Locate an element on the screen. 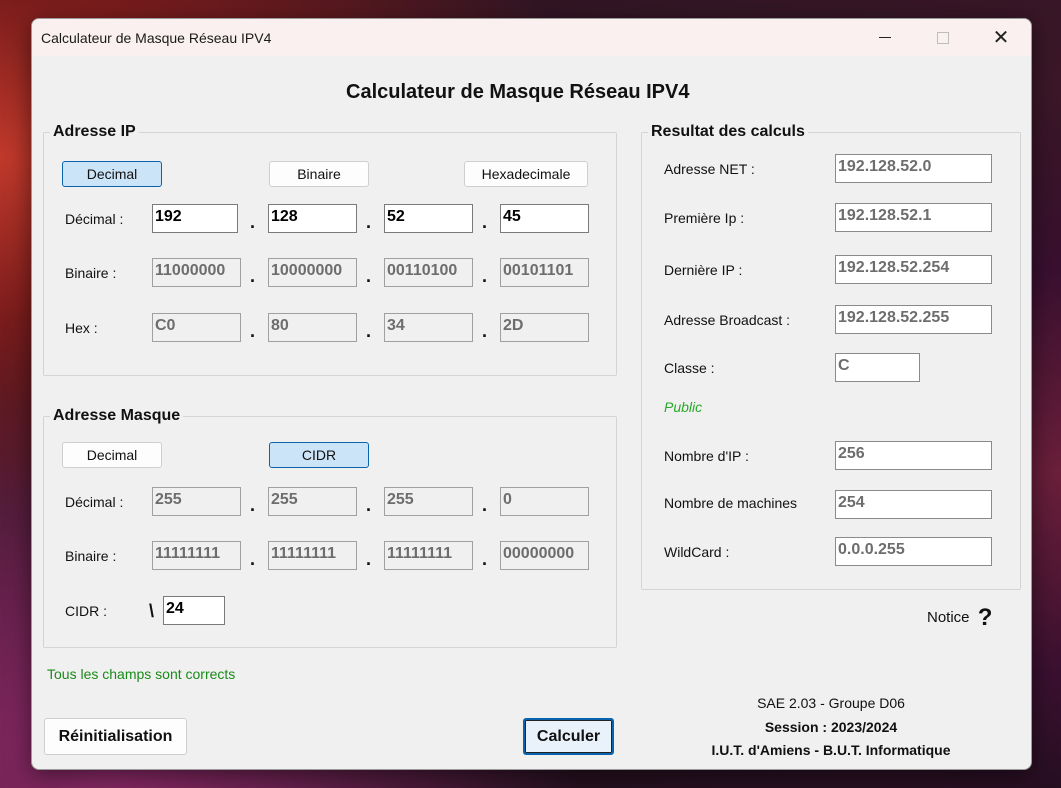  maximize-icon is located at coordinates (943, 37).